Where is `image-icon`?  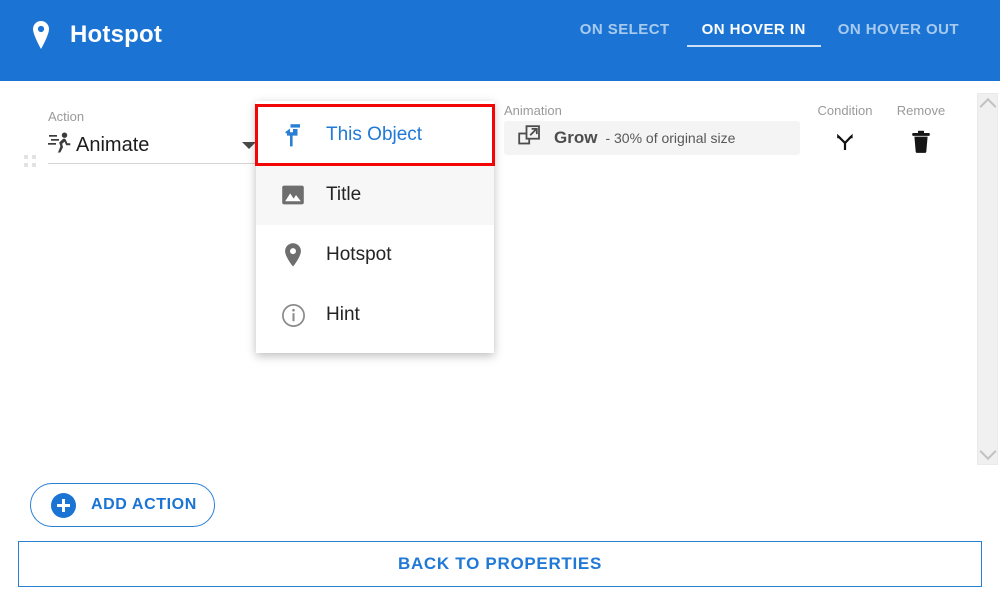 image-icon is located at coordinates (293, 195).